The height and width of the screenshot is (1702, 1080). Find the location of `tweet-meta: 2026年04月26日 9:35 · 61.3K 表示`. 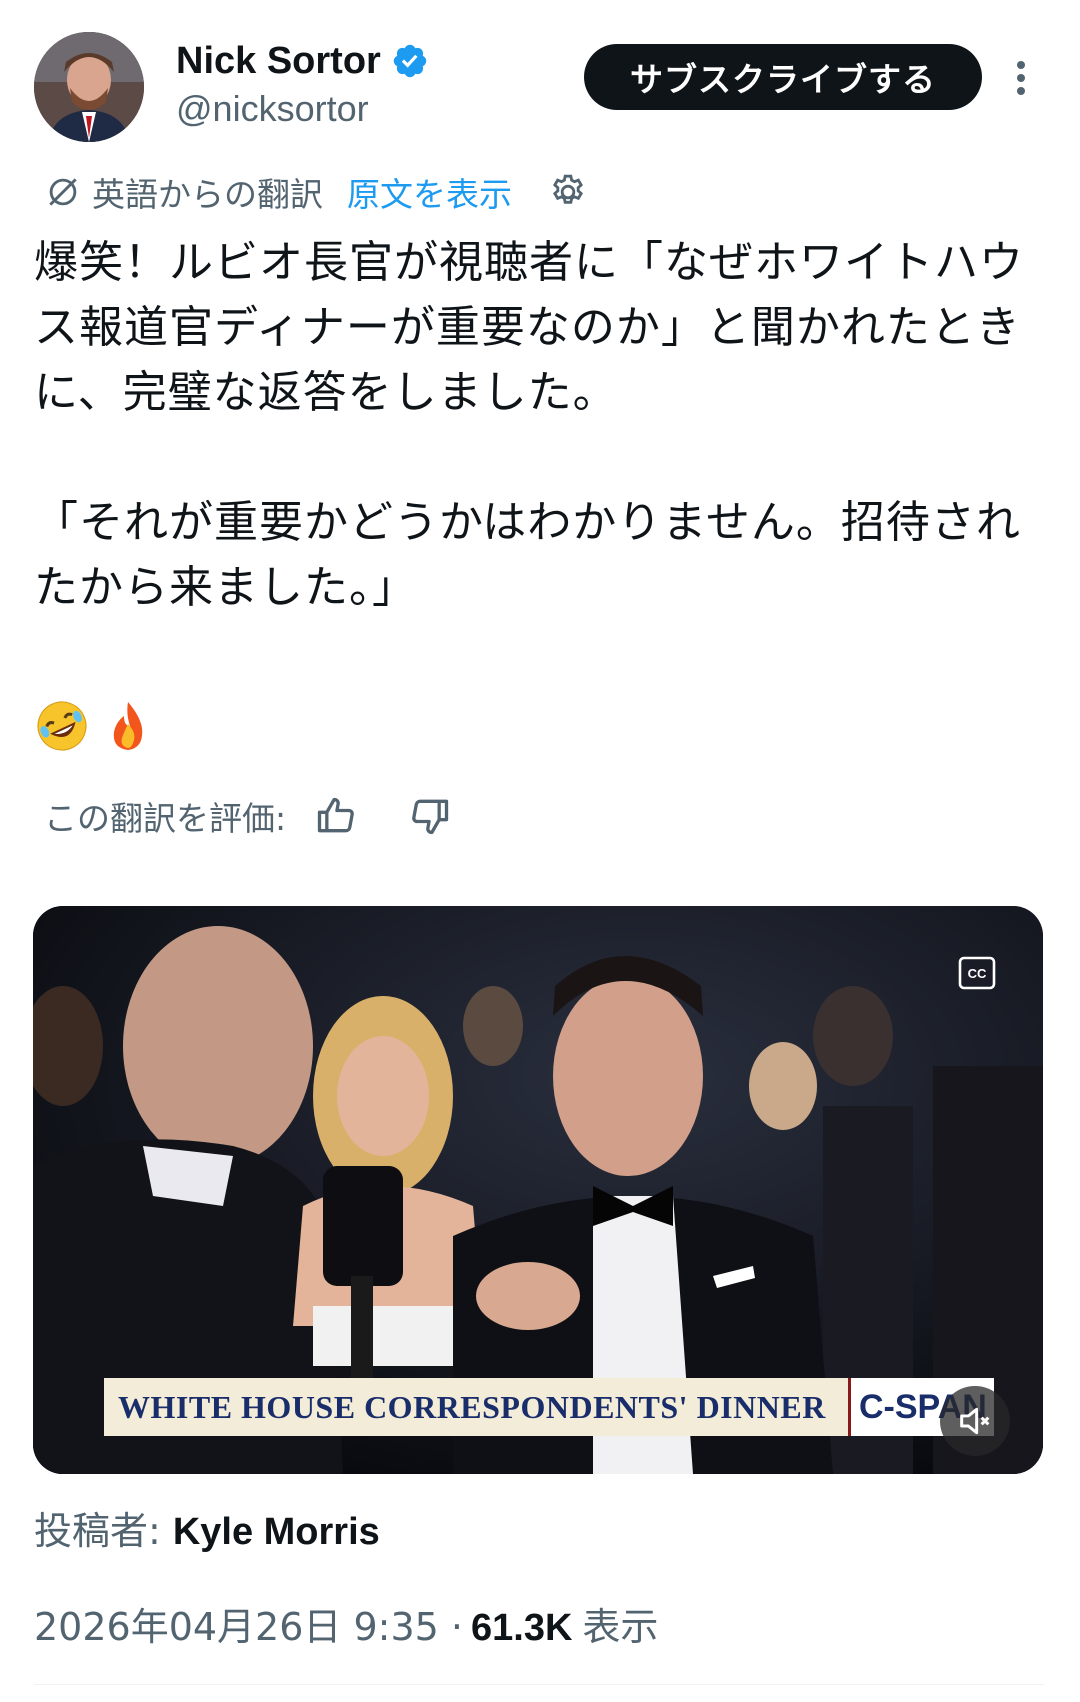

tweet-meta: 2026年04月26日 9:35 · 61.3K 表示 is located at coordinates (346, 1623).